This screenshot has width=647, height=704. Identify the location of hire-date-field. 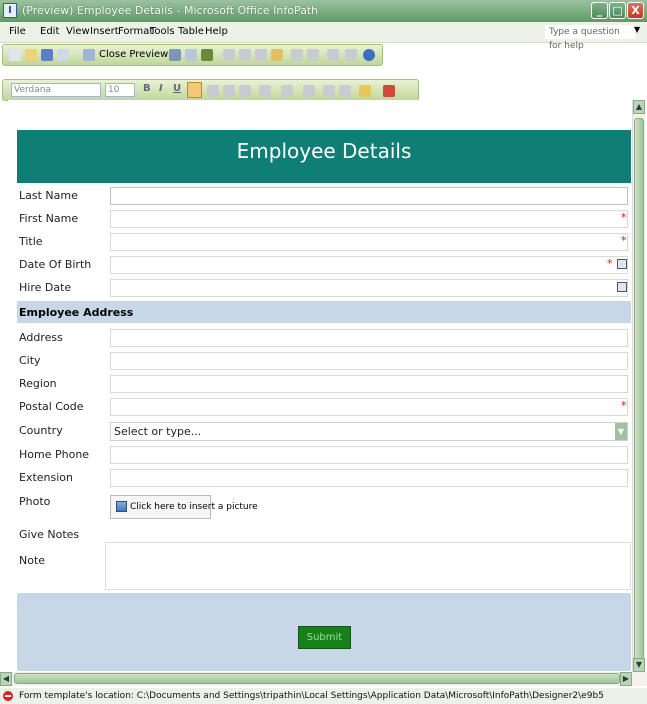
(369, 288).